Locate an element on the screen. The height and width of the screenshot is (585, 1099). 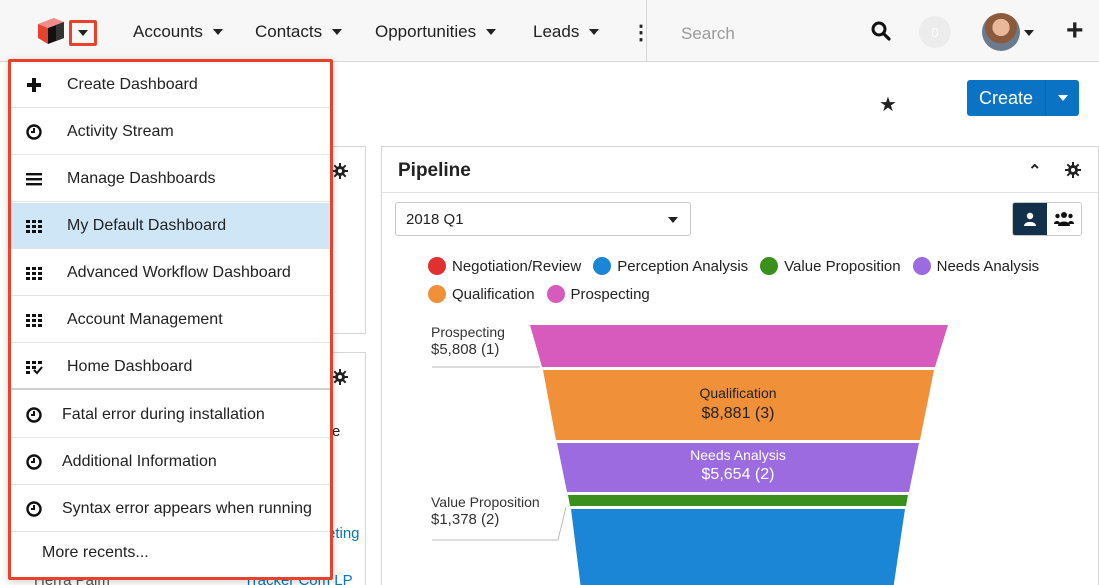
menu-item-label: Additional Information is located at coordinates (139, 461).